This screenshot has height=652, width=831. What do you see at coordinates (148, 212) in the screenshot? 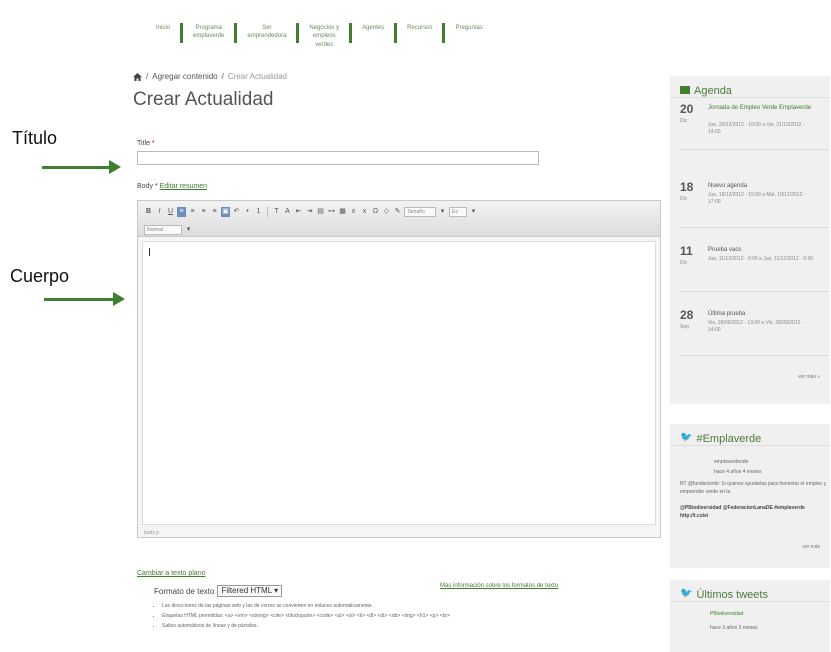
I see `bold-button: B` at bounding box center [148, 212].